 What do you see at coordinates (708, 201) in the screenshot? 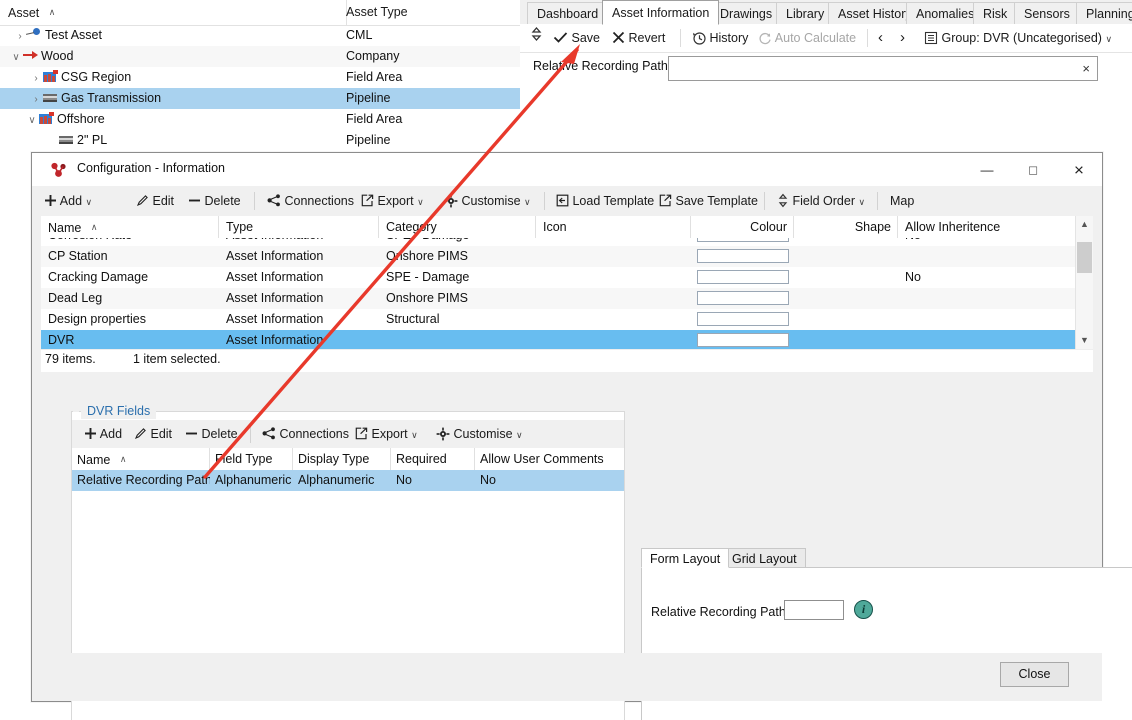
I see `save-template-button: Save Template` at bounding box center [708, 201].